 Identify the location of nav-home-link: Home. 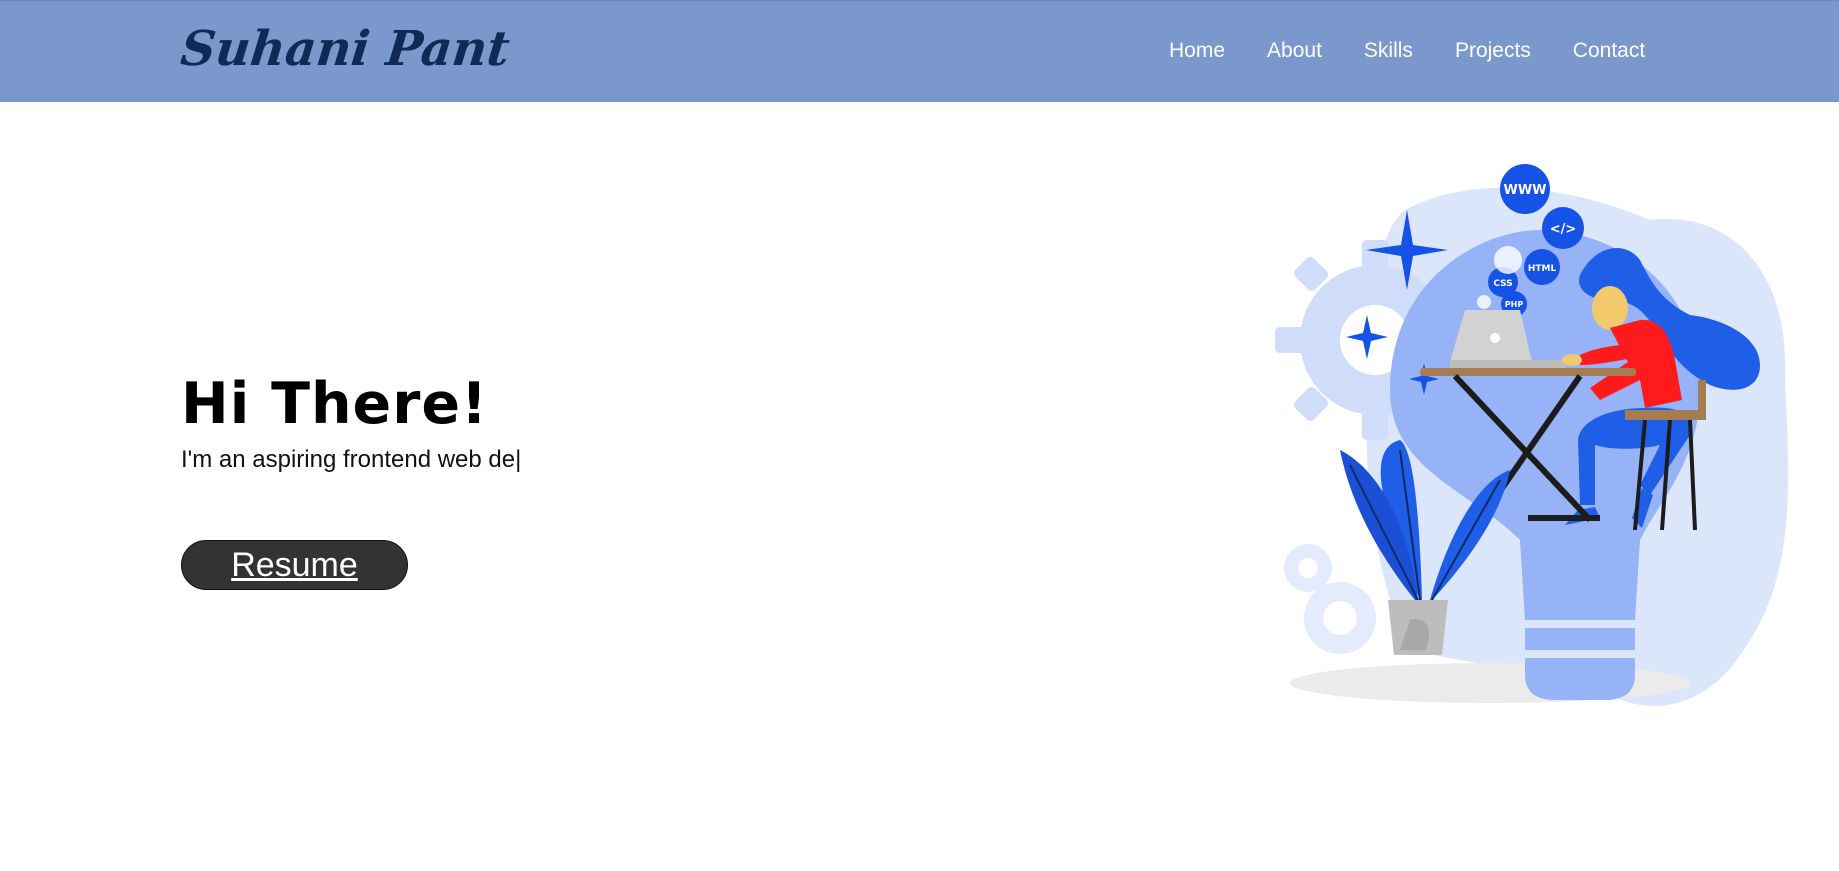
(1197, 51).